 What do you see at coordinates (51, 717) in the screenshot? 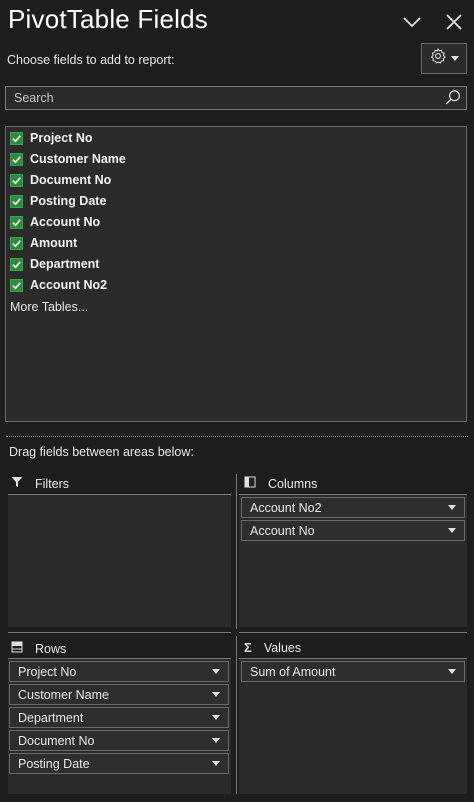
I see `pill-label: Department` at bounding box center [51, 717].